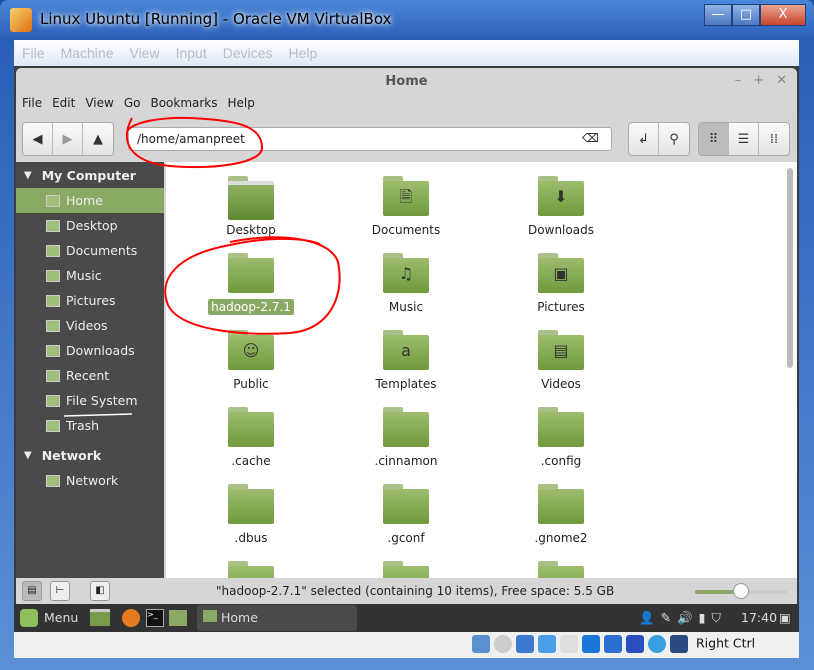  Describe the element at coordinates (759, 617) in the screenshot. I see `clock: 17:40` at that location.